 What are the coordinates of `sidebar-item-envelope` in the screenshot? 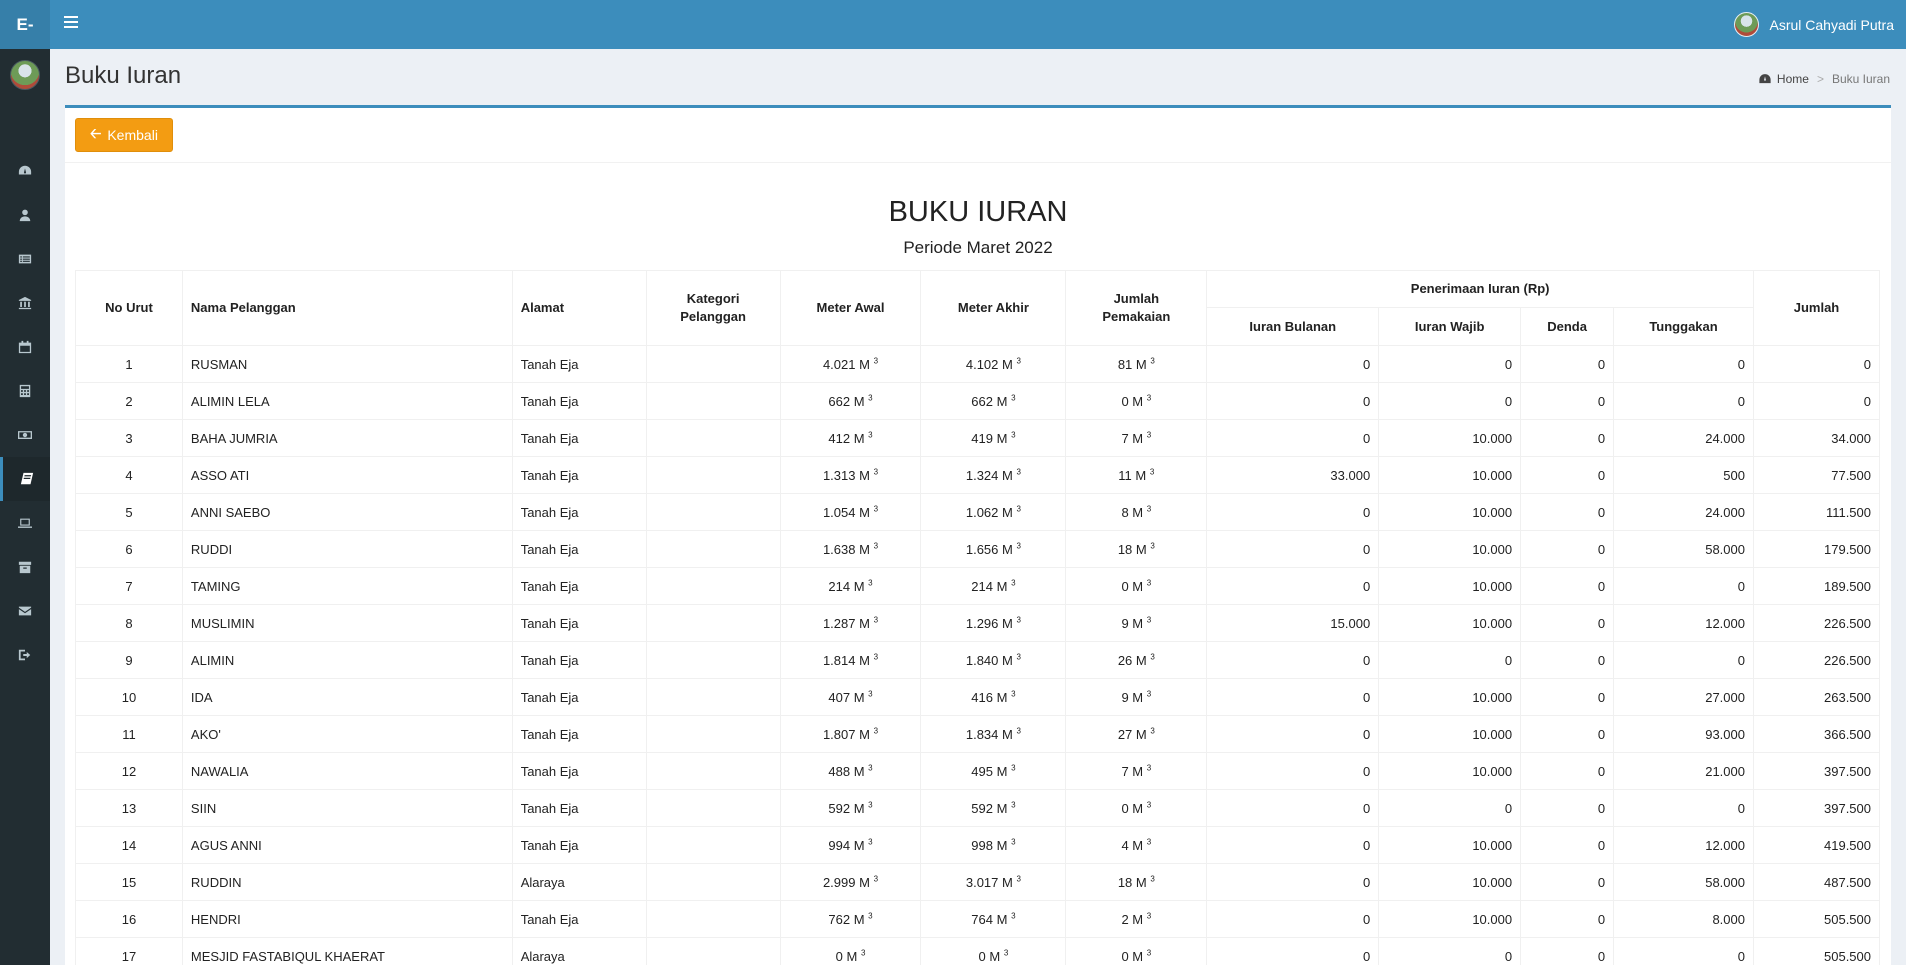 It's located at (25, 611).